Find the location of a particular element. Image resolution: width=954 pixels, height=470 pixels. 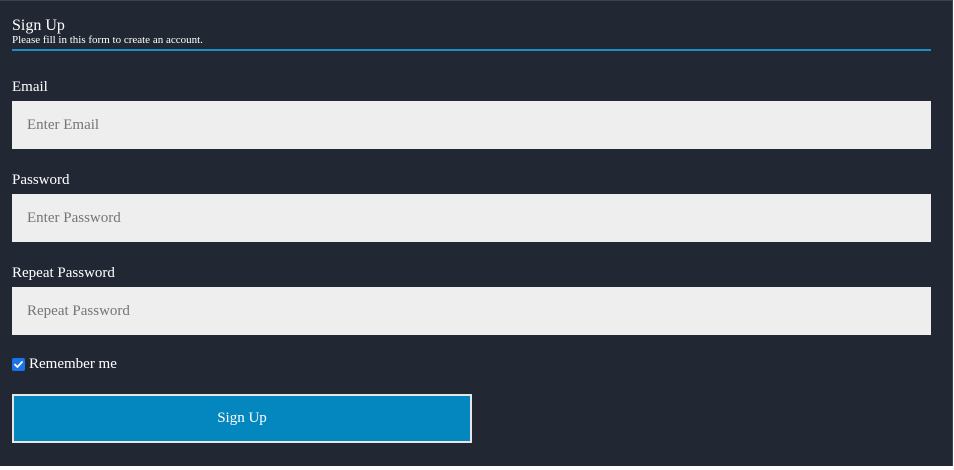

repeat-password-field is located at coordinates (471, 311).